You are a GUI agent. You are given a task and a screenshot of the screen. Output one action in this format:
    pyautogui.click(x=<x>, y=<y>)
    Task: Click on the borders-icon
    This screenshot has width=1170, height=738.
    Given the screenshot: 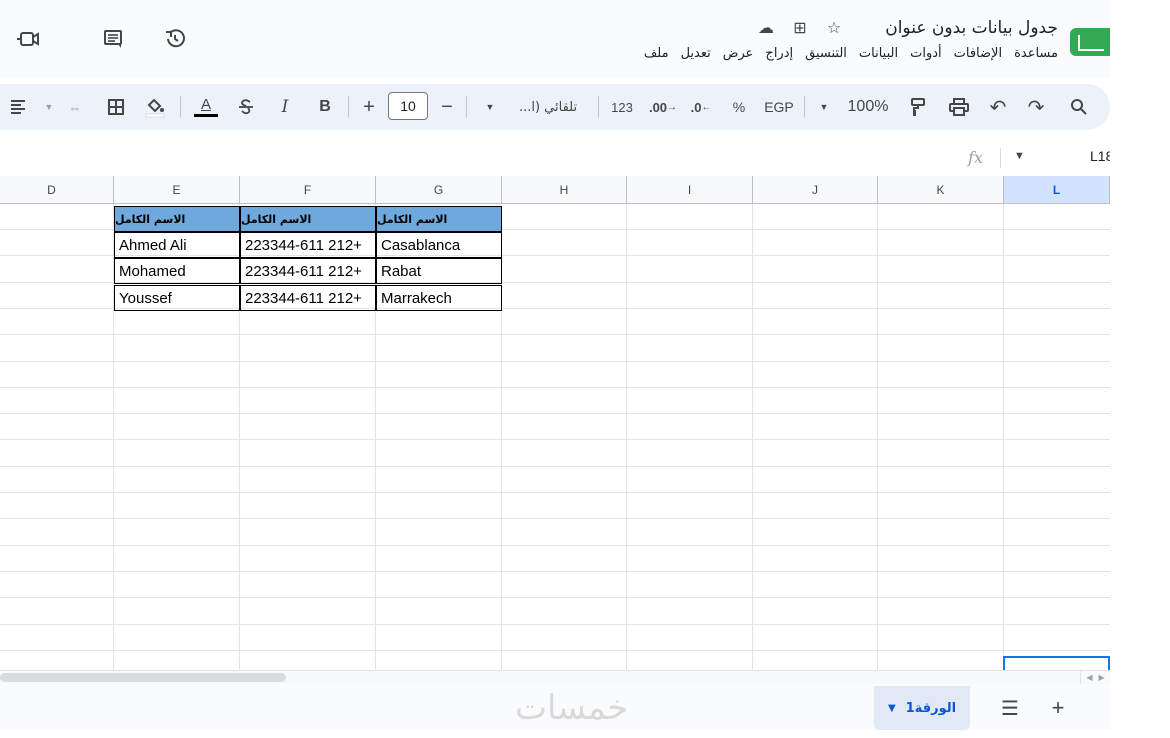 What is the action you would take?
    pyautogui.click(x=116, y=107)
    